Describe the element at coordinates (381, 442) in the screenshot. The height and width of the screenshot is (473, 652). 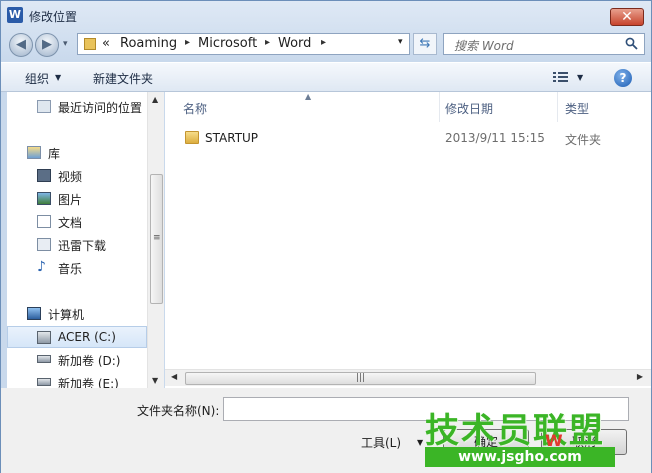
I see `tools-button: 工具(L)` at that location.